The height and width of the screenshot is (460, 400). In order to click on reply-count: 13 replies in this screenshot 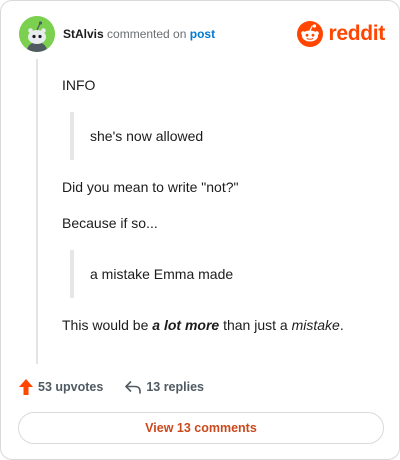, I will do `click(175, 387)`.